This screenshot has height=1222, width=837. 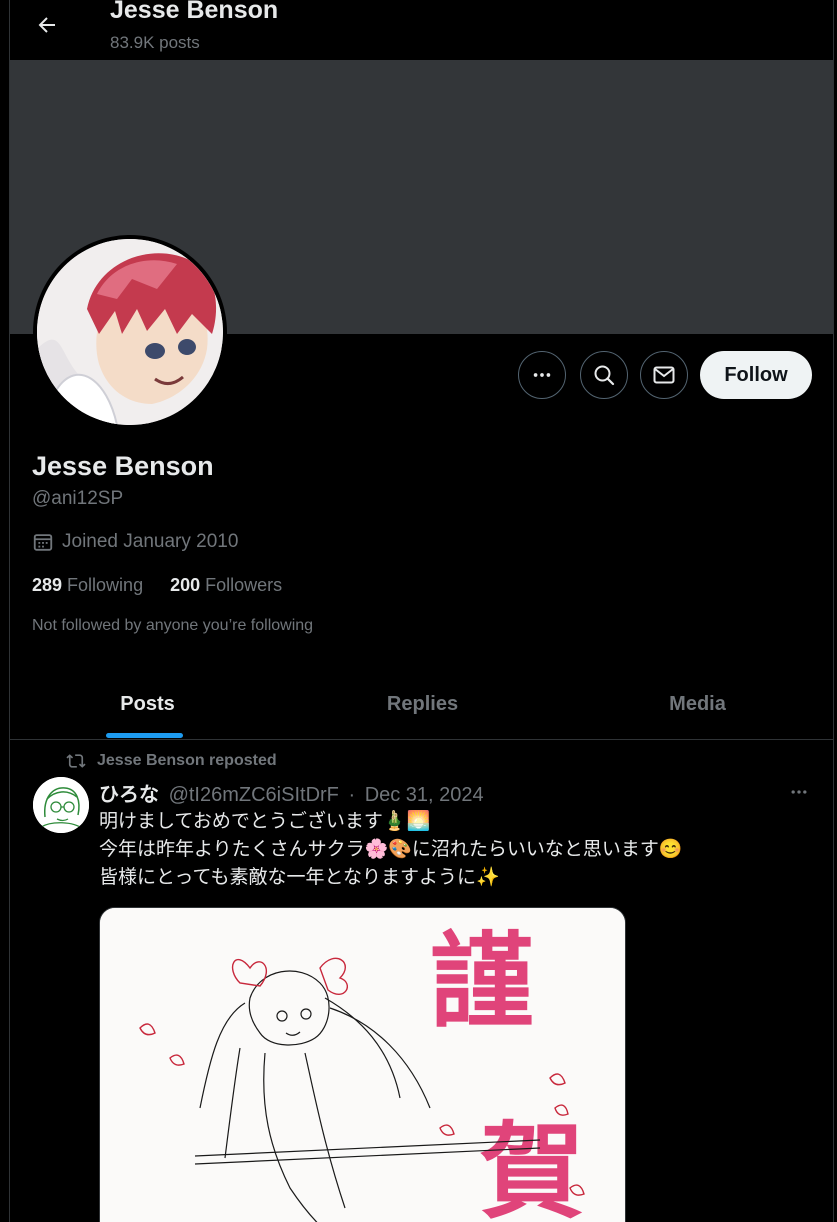 I want to click on post-text-line: 今年は昨年よりたくさんサクラ🌸🎨に沼れたらいいなと思います😊, so click(x=391, y=849).